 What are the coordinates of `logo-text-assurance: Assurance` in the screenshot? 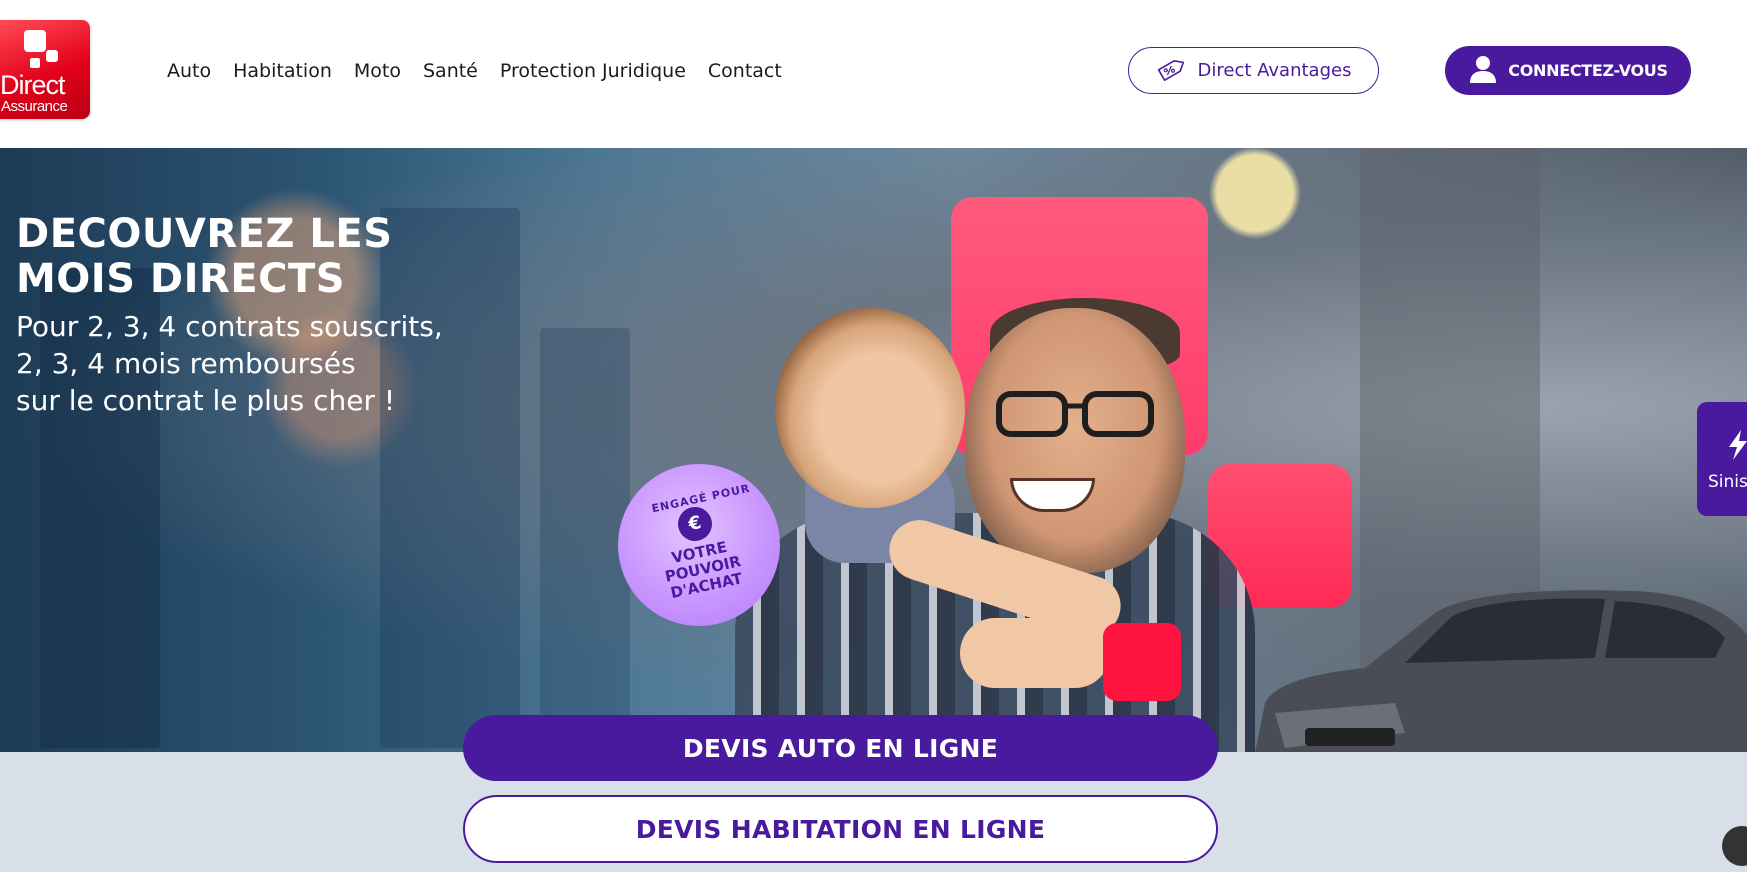 It's located at (34, 106).